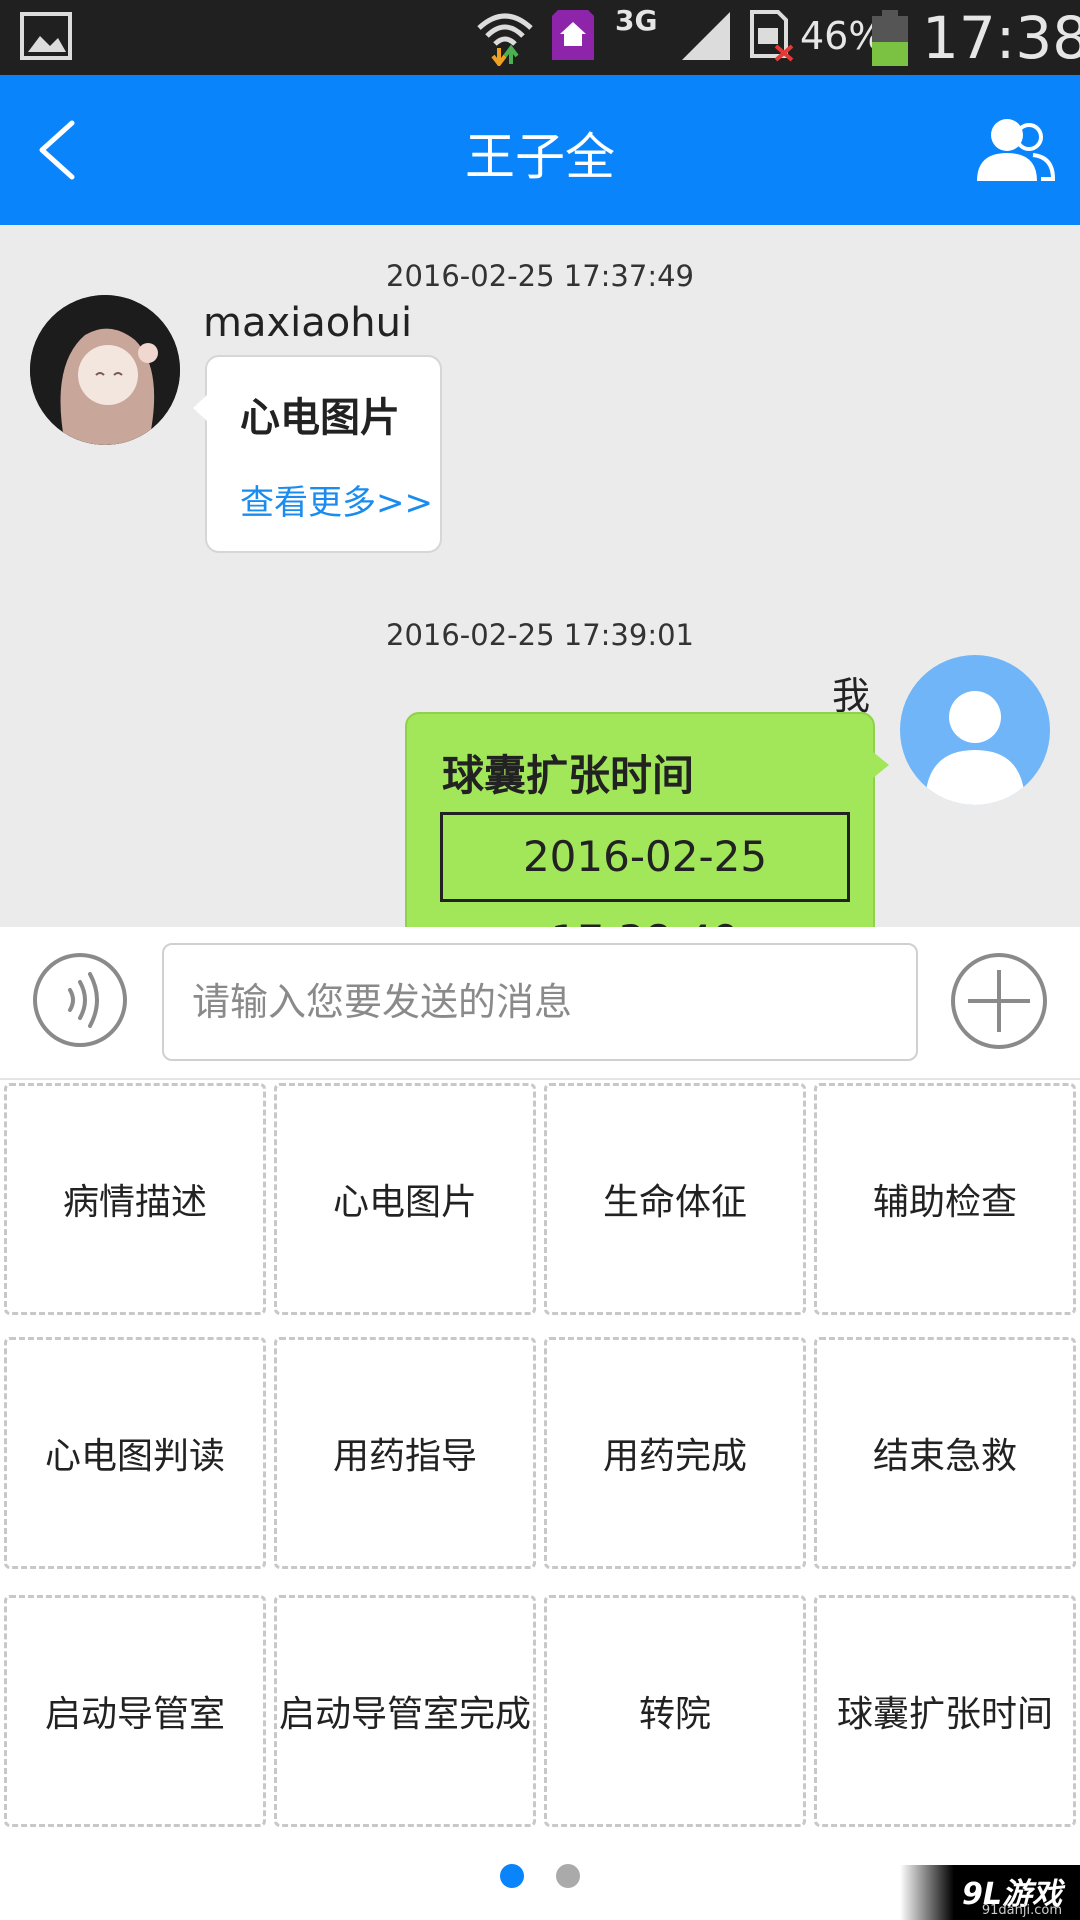 This screenshot has width=1080, height=1920. Describe the element at coordinates (772, 36) in the screenshot. I see `no-sim-icon` at that location.